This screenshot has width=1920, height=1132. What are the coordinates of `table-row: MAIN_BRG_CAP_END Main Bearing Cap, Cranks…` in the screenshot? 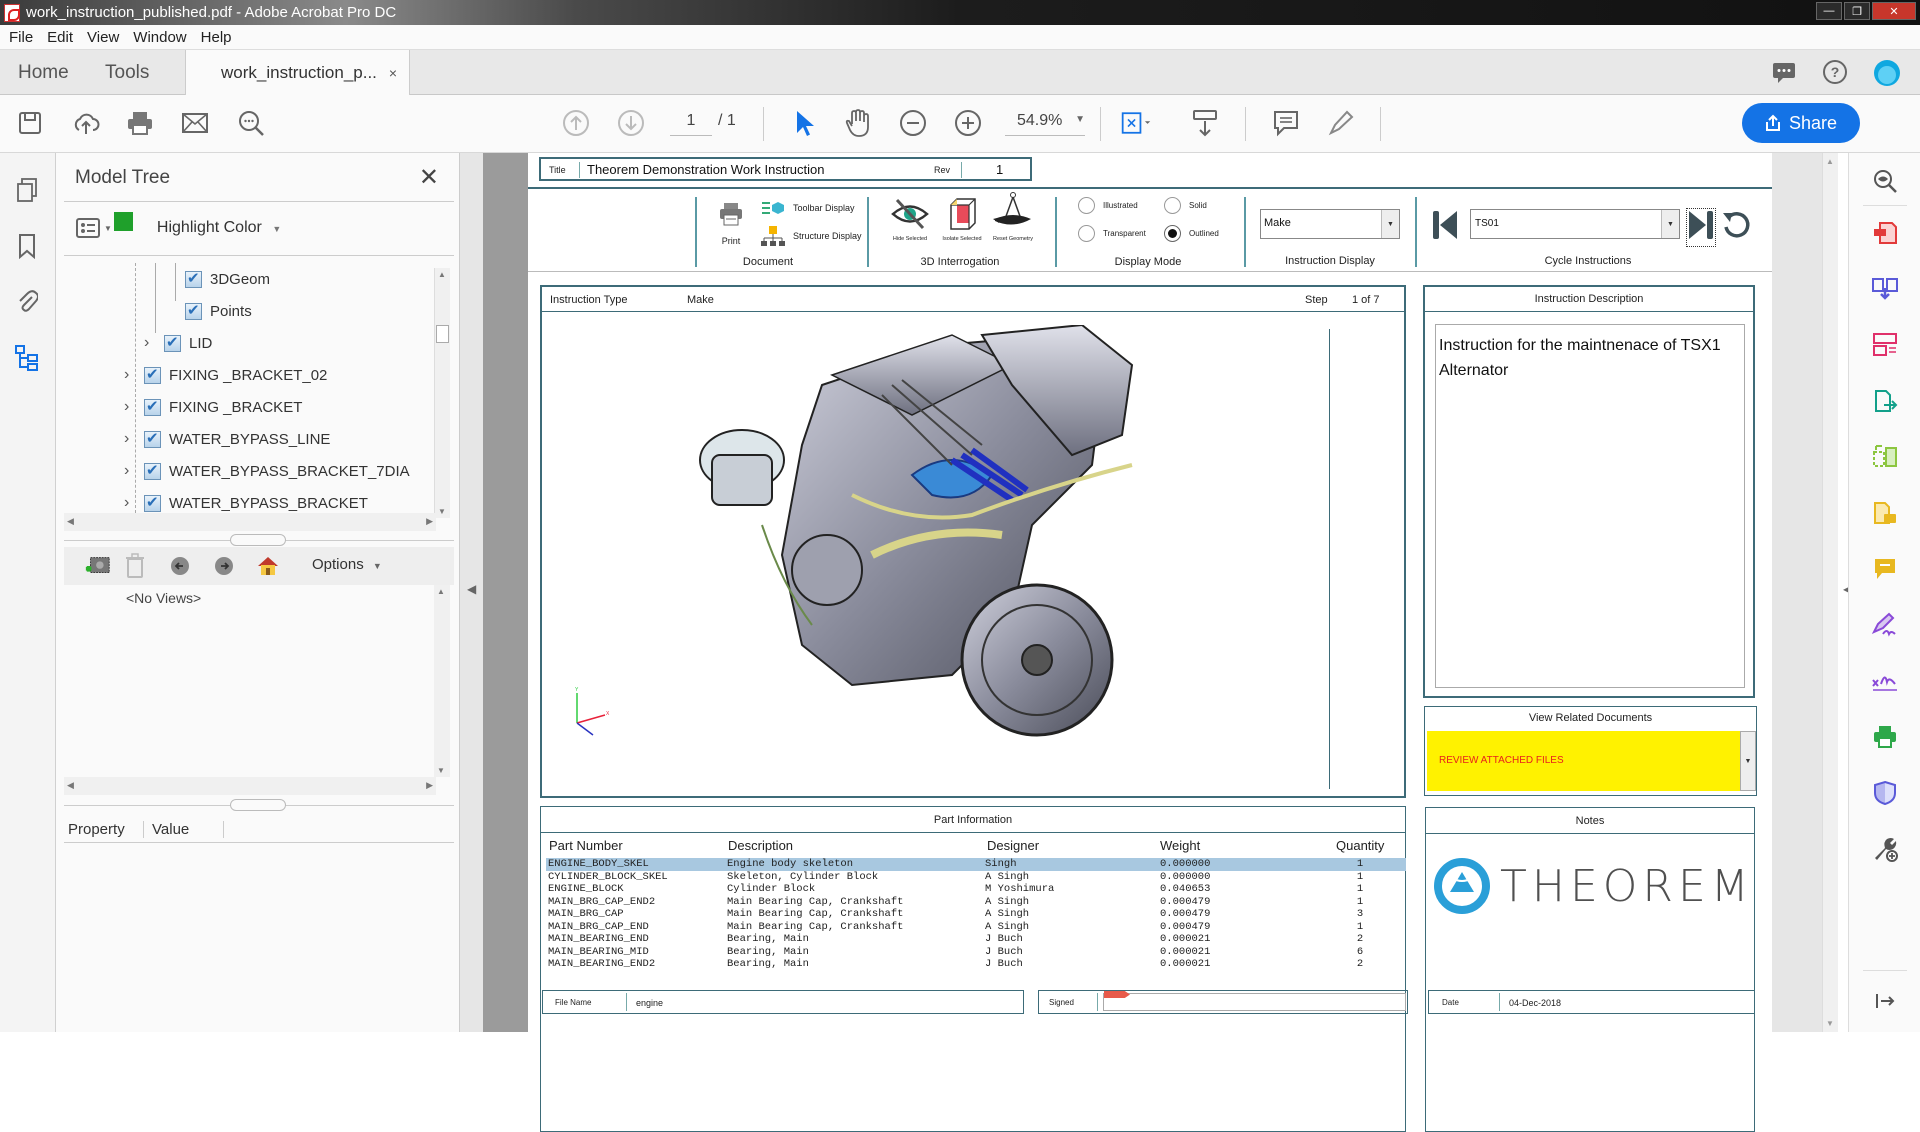 It's located at (976, 927).